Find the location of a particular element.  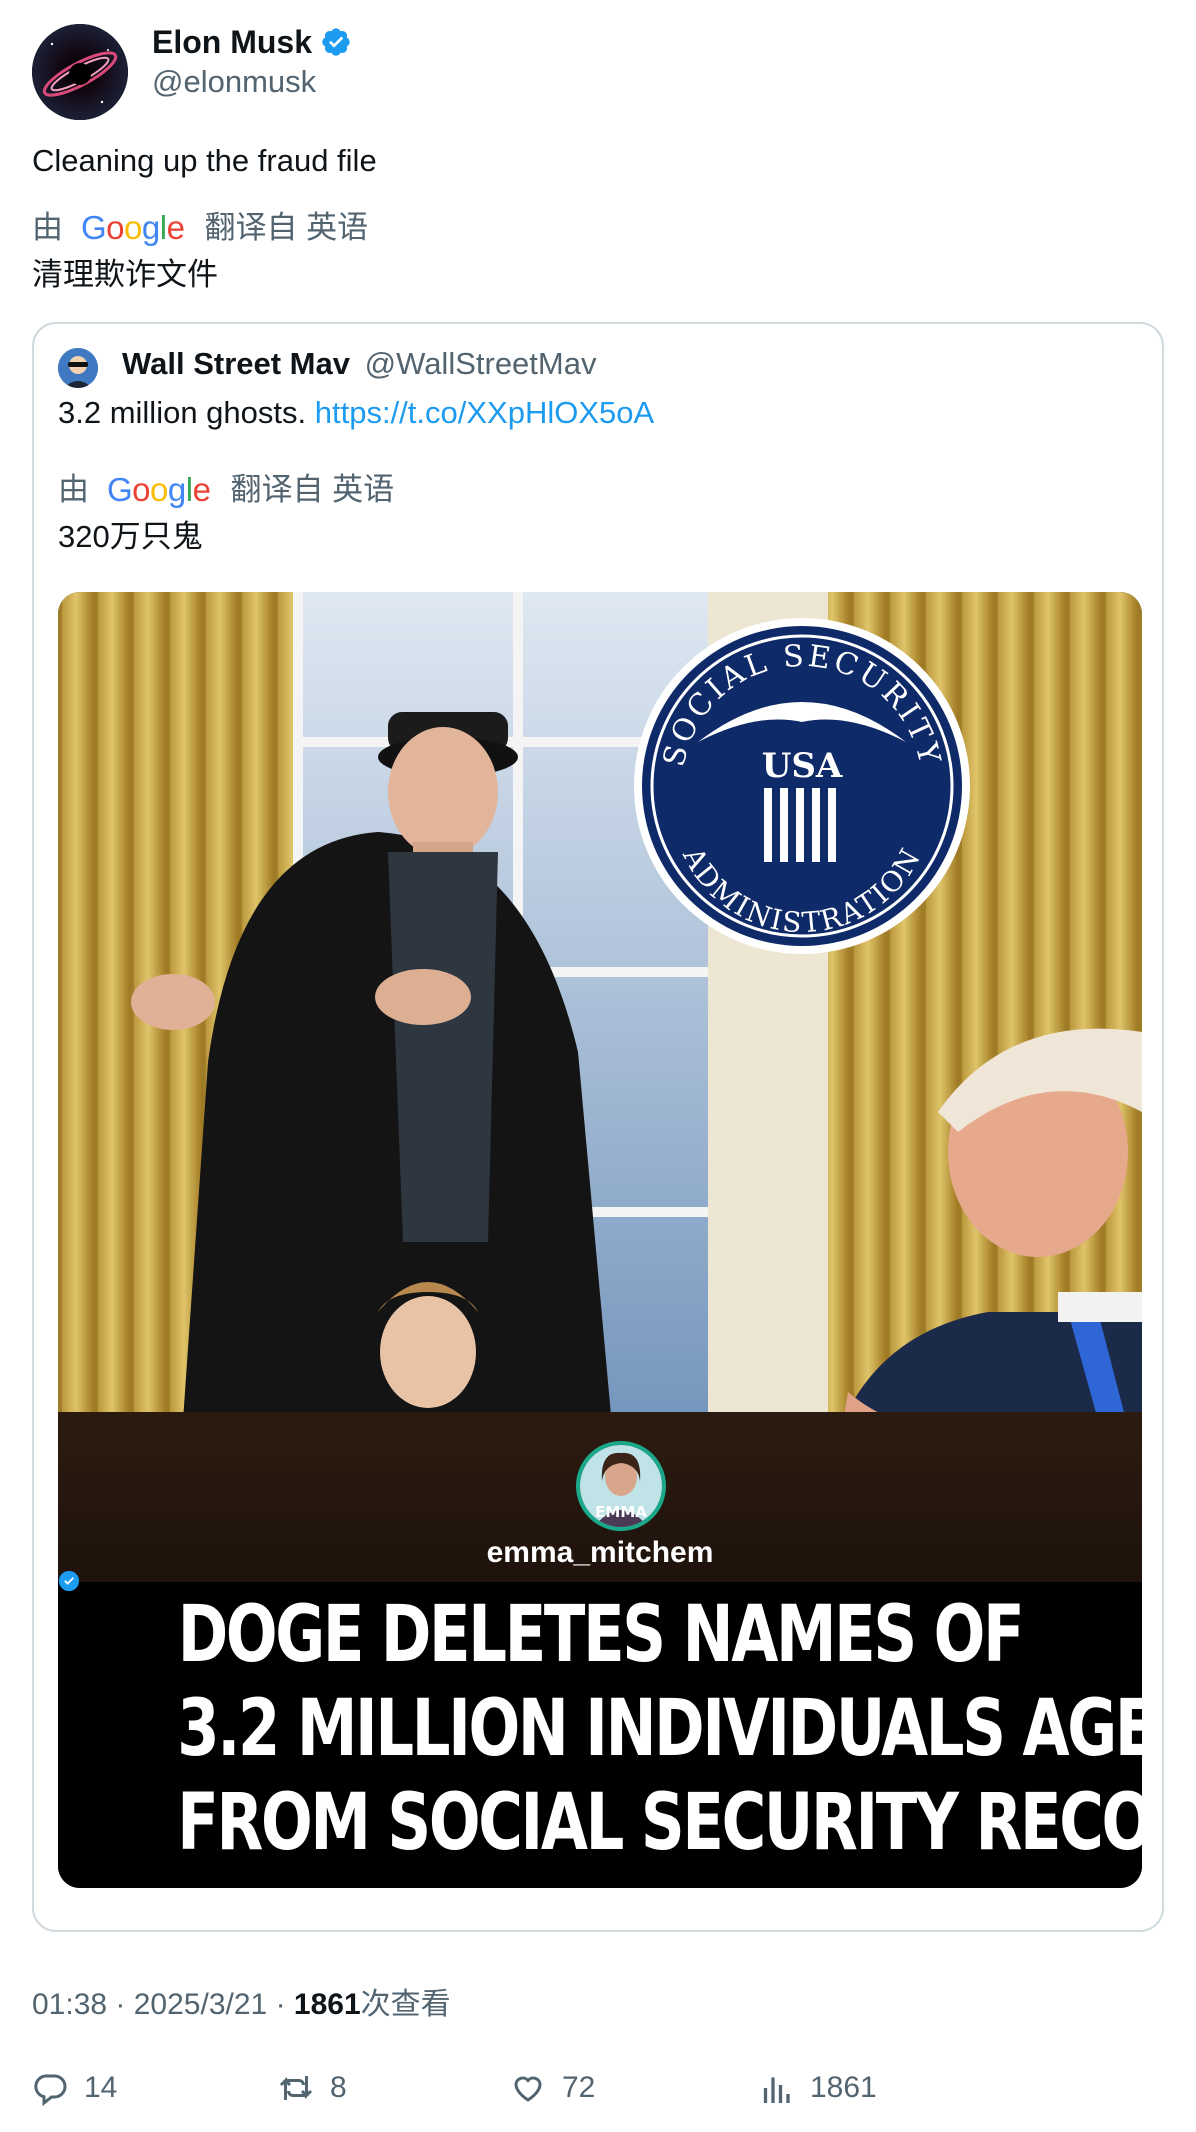

watermark-avatar: EMMA is located at coordinates (621, 1486).